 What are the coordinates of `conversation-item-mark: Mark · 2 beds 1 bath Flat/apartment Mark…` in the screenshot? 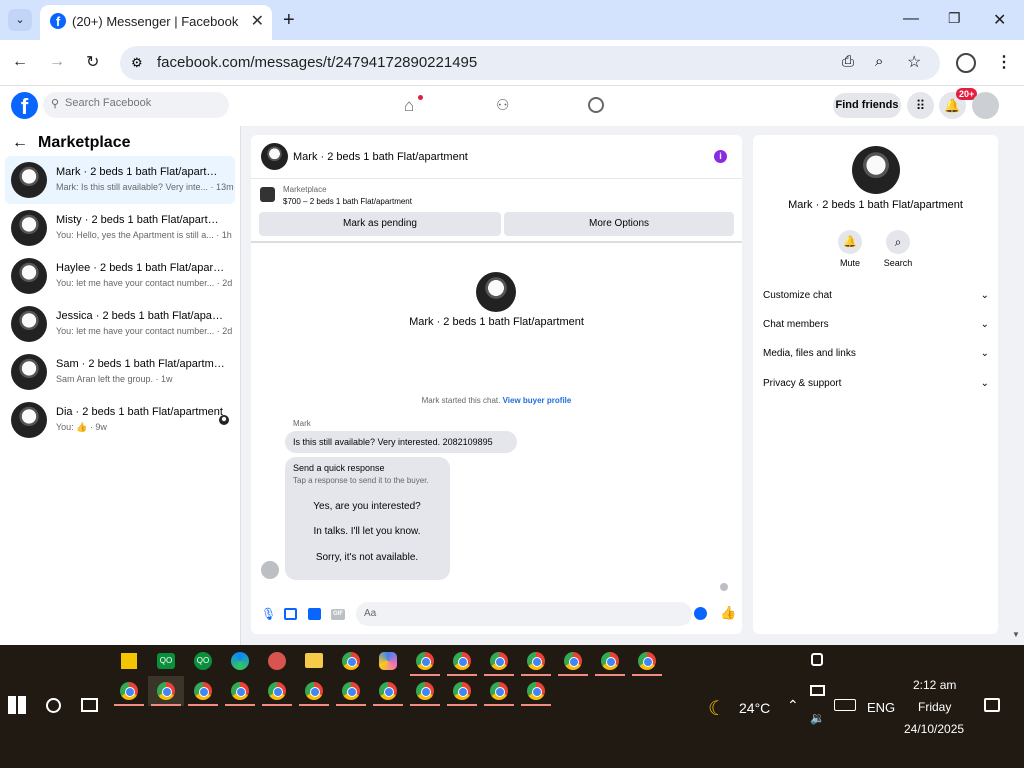 It's located at (120, 180).